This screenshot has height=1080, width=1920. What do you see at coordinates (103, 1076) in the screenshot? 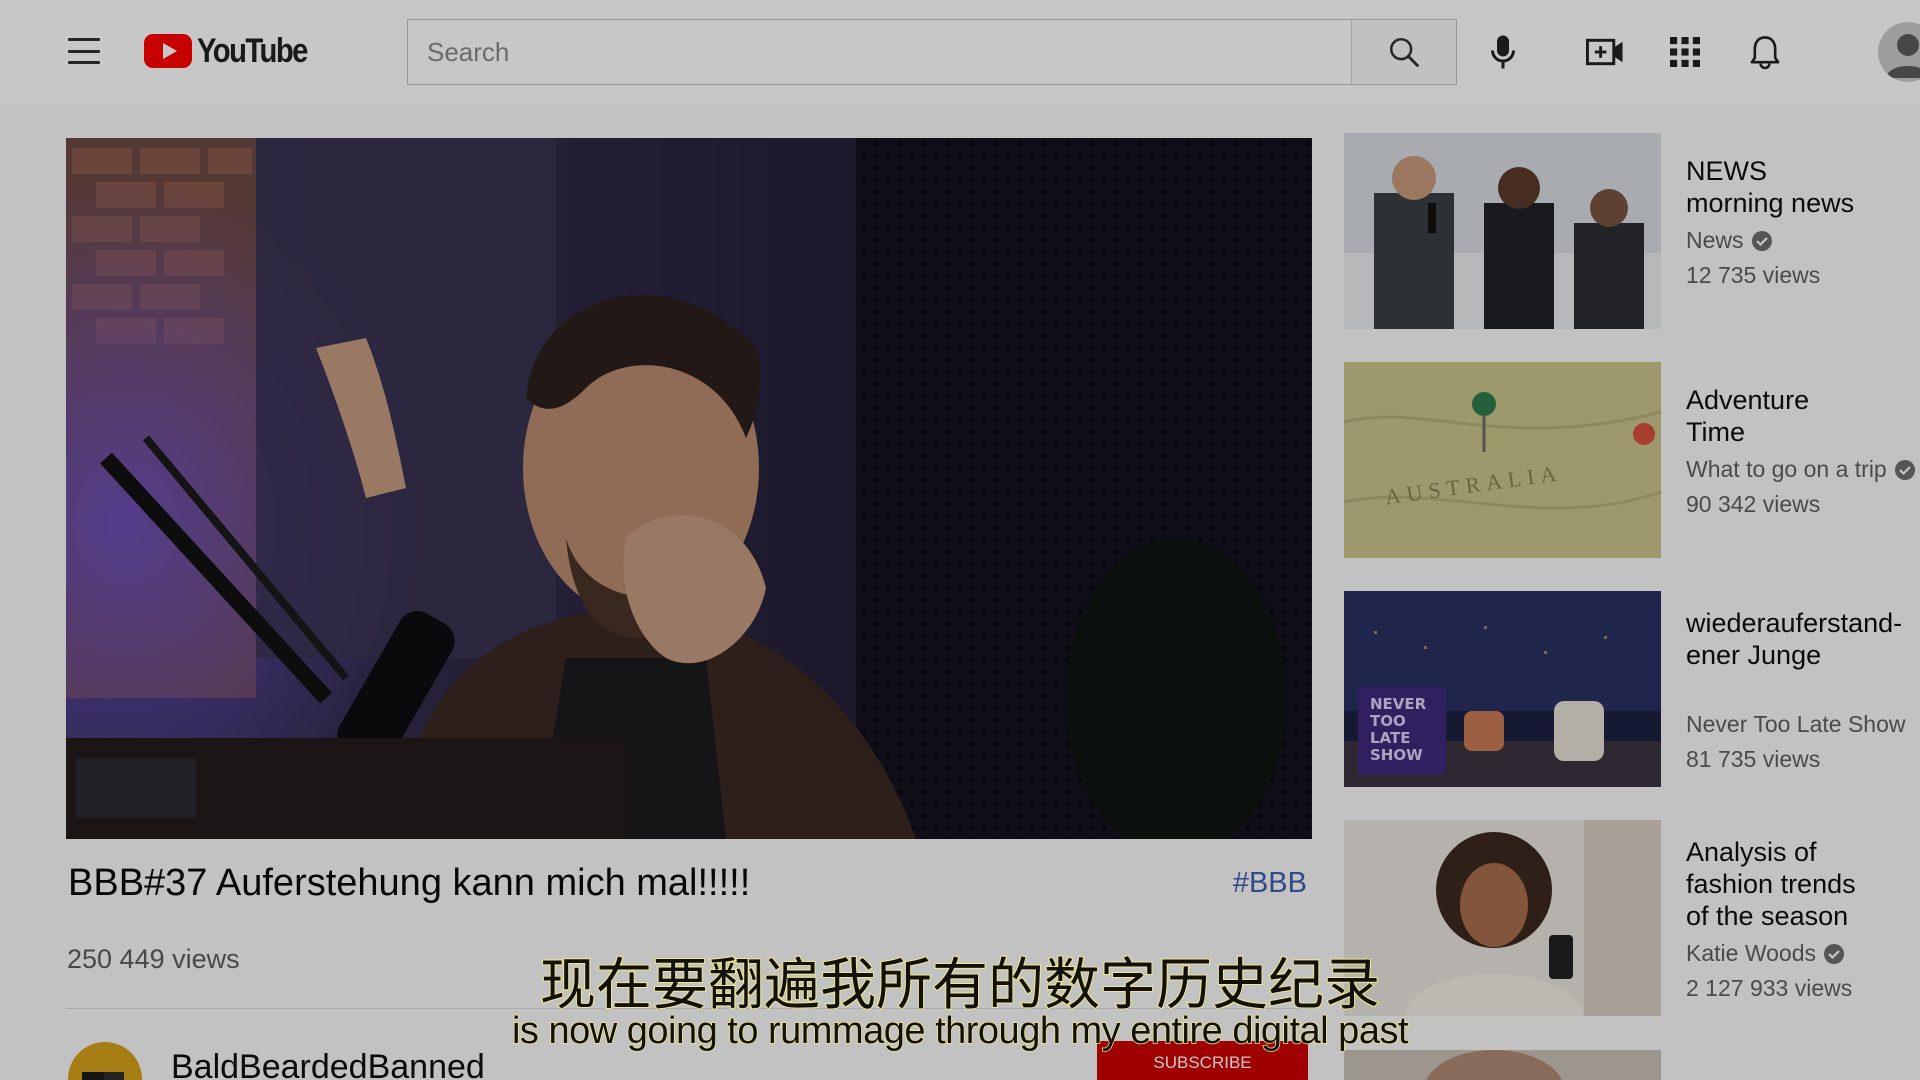
I see `channel-logo-icon` at bounding box center [103, 1076].